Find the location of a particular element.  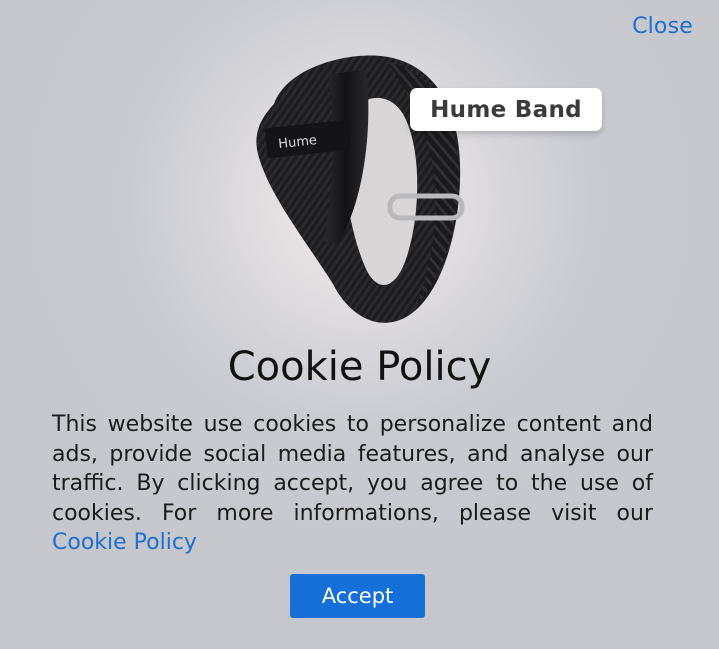

product-name-tag: Hume Band is located at coordinates (506, 109).